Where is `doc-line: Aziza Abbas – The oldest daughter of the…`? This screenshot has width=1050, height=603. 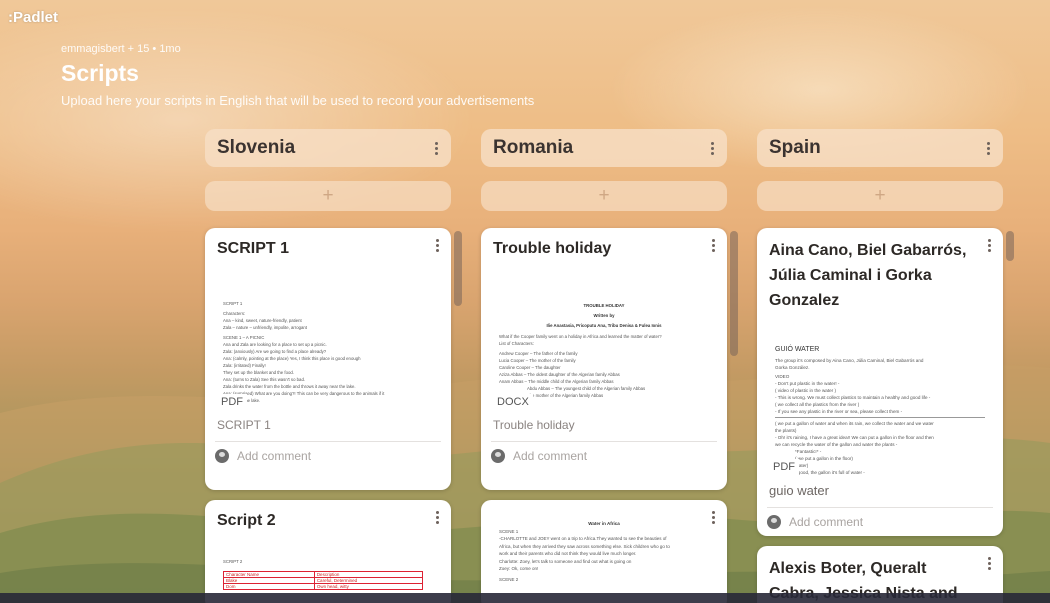 doc-line: Aziza Abbas – The oldest daughter of the… is located at coordinates (559, 374).